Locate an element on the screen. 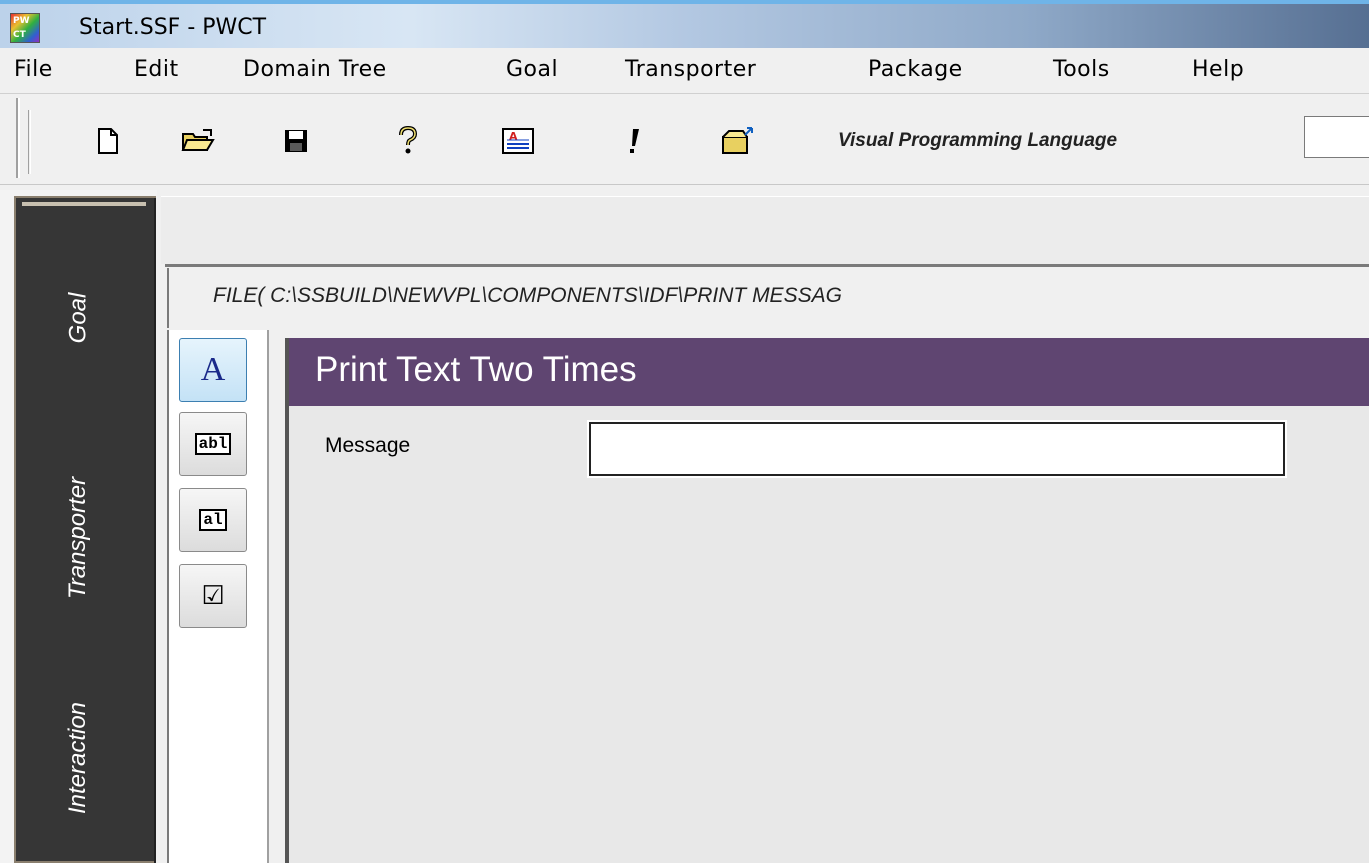 This screenshot has height=863, width=1369. toolbar-divider is located at coordinates (684, 188).